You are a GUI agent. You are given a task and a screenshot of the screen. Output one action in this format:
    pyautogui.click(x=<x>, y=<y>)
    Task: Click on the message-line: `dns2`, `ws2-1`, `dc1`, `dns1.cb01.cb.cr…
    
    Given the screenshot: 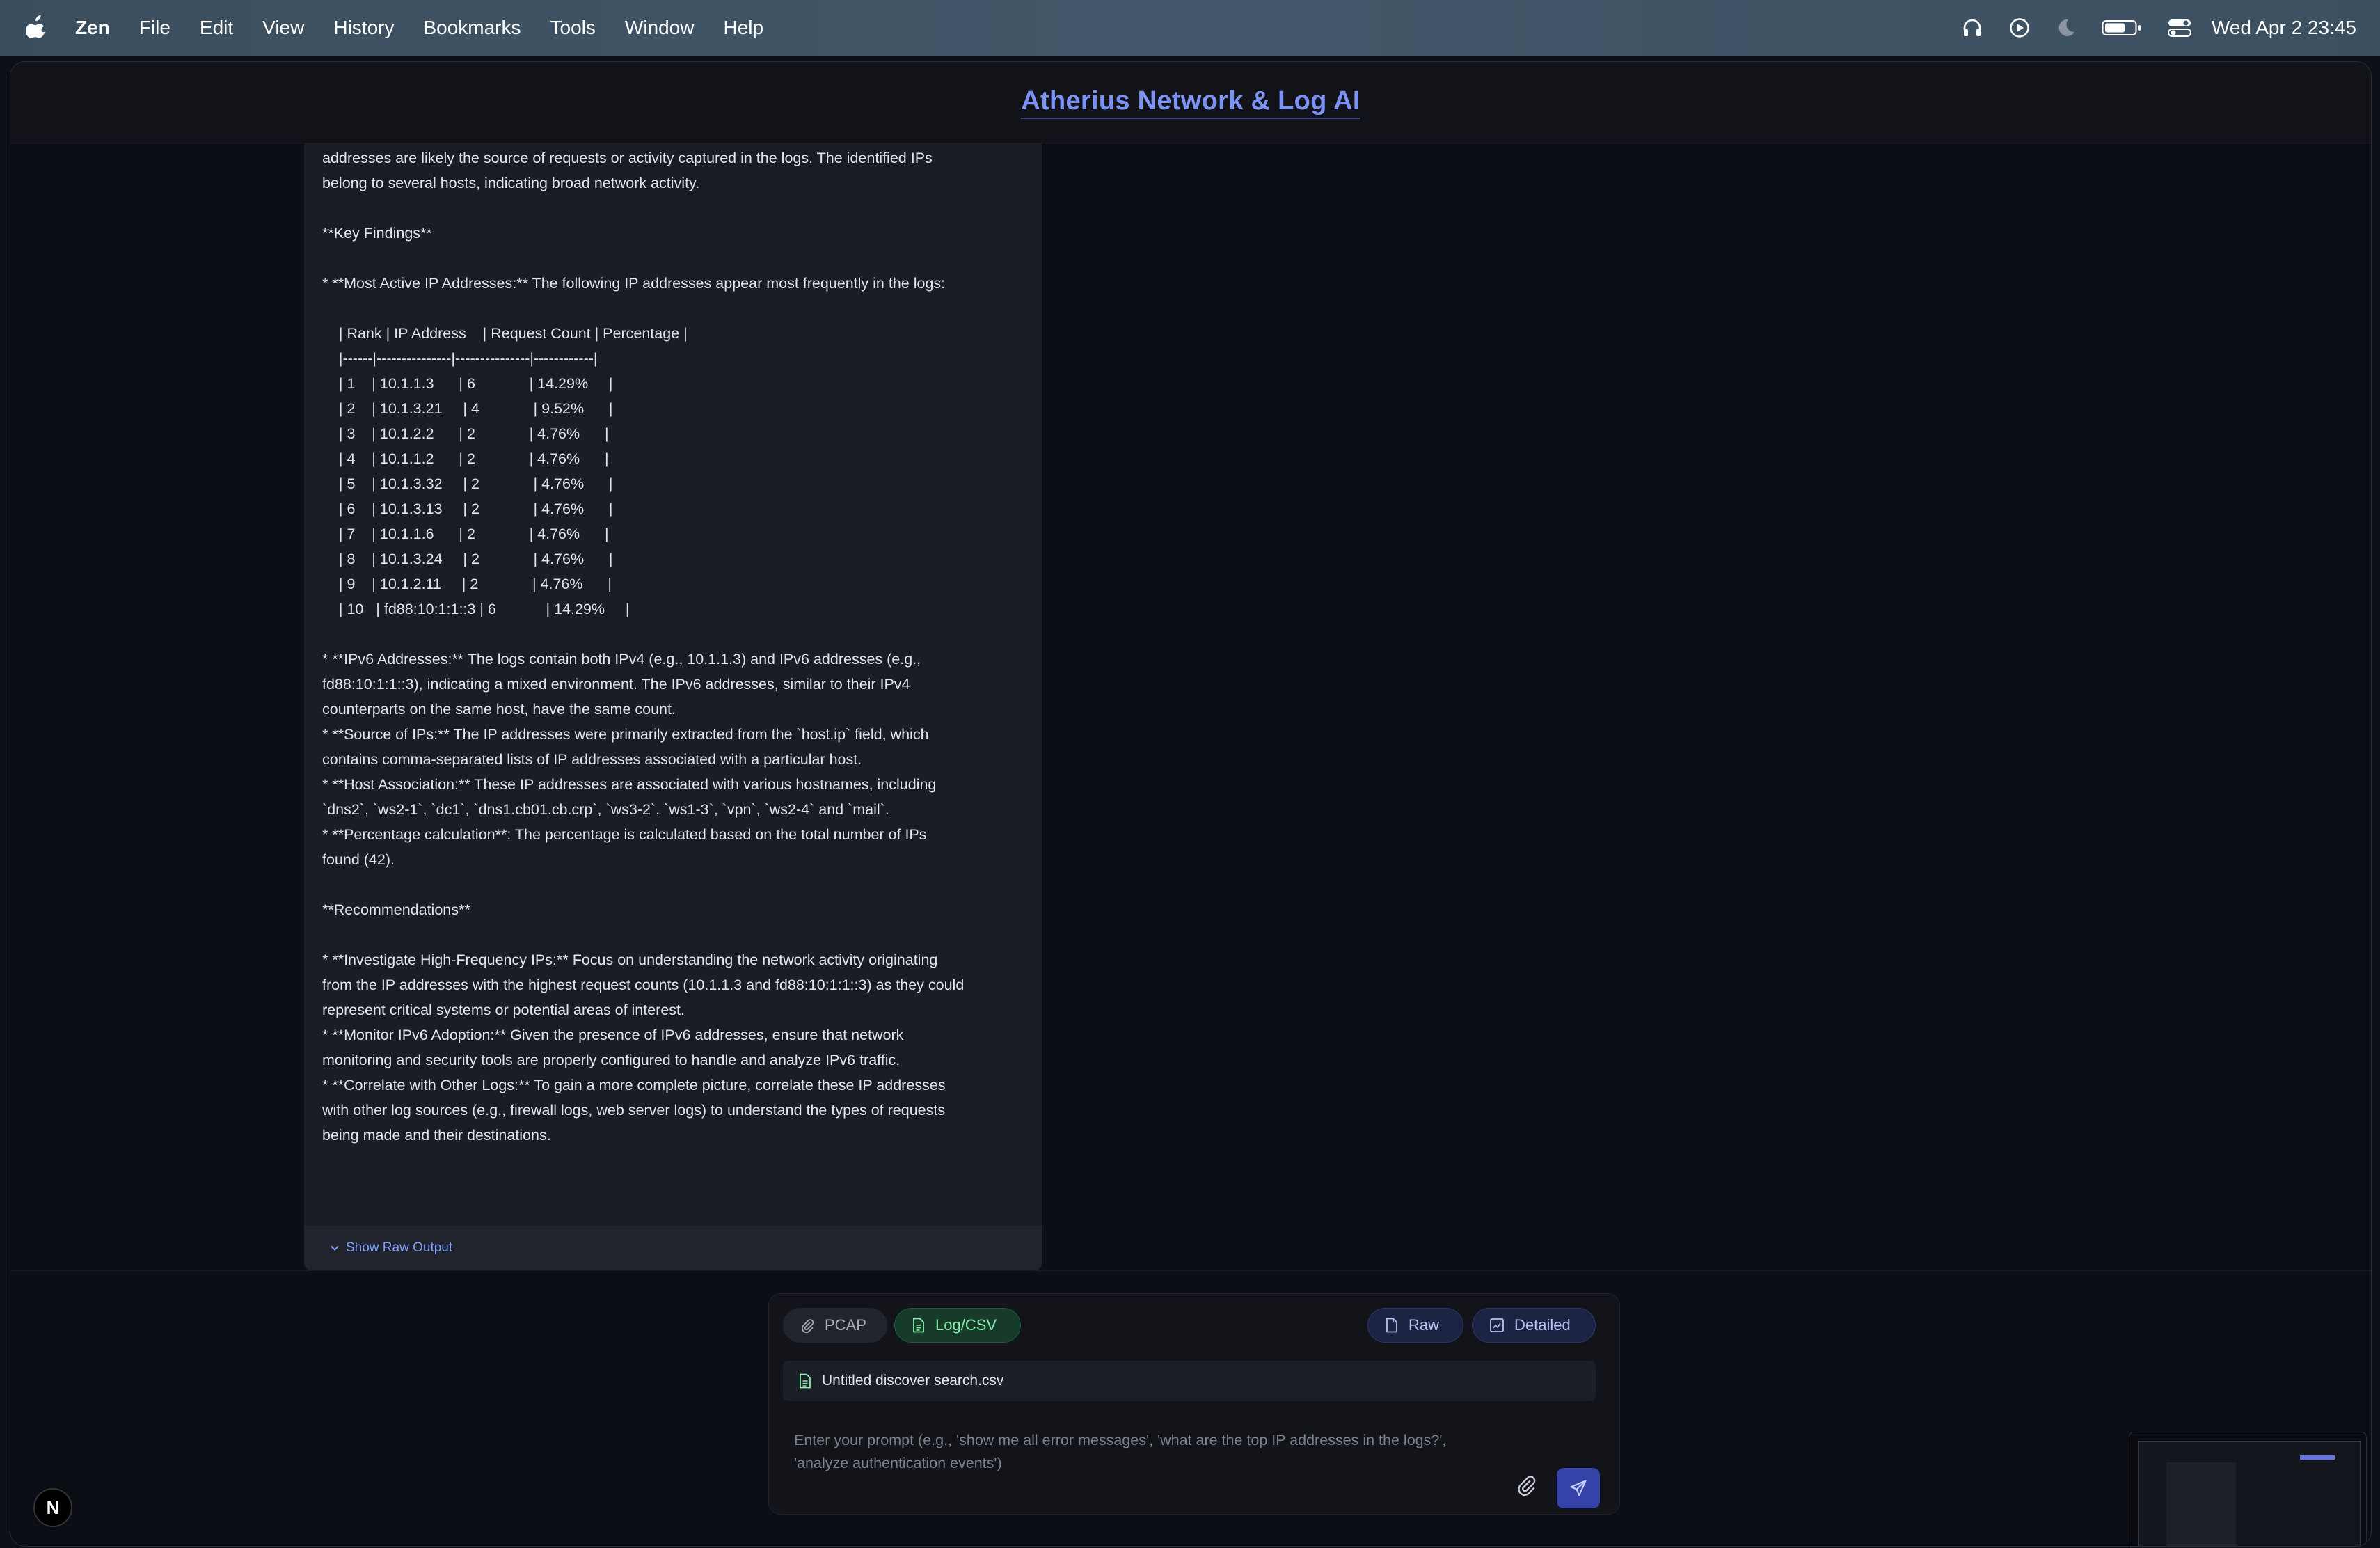 What is the action you would take?
    pyautogui.click(x=605, y=809)
    